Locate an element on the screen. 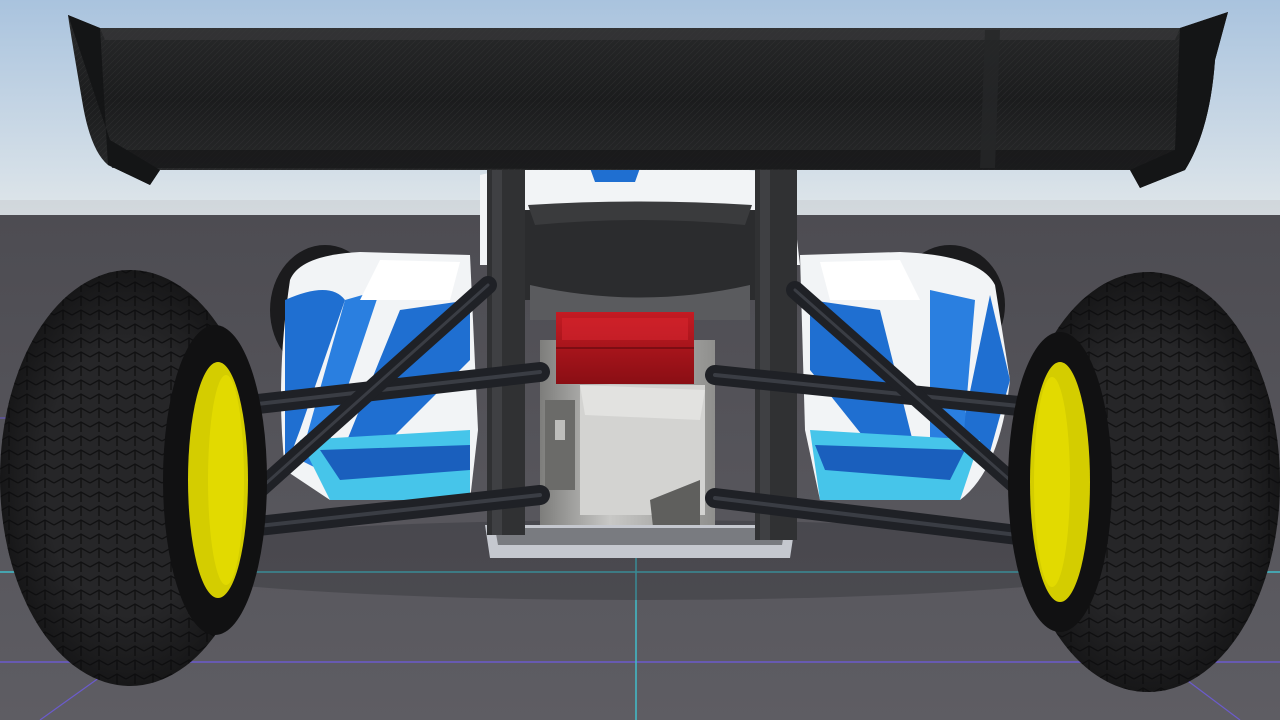  body-center is located at coordinates (640, 242).